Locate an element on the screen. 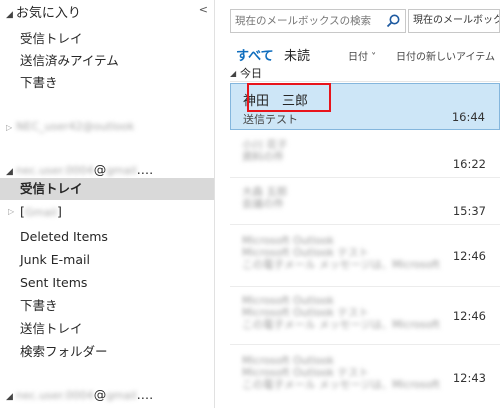 The width and height of the screenshot is (500, 408). account-2-domain: gmail is located at coordinates (121, 170).